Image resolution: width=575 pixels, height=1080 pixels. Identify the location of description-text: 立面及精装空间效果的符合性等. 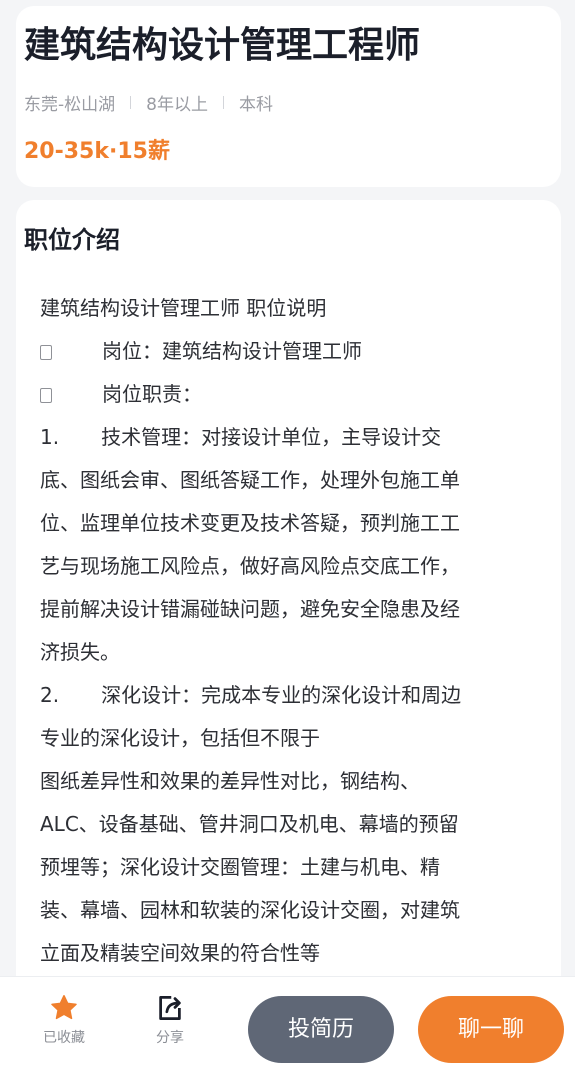
(180, 953).